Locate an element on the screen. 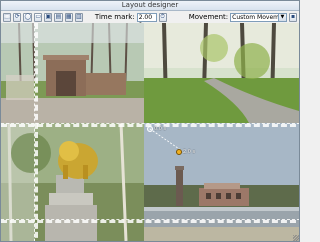 The height and width of the screenshot is (242, 320). time-mark-input: 2.00 s is located at coordinates (146, 20).